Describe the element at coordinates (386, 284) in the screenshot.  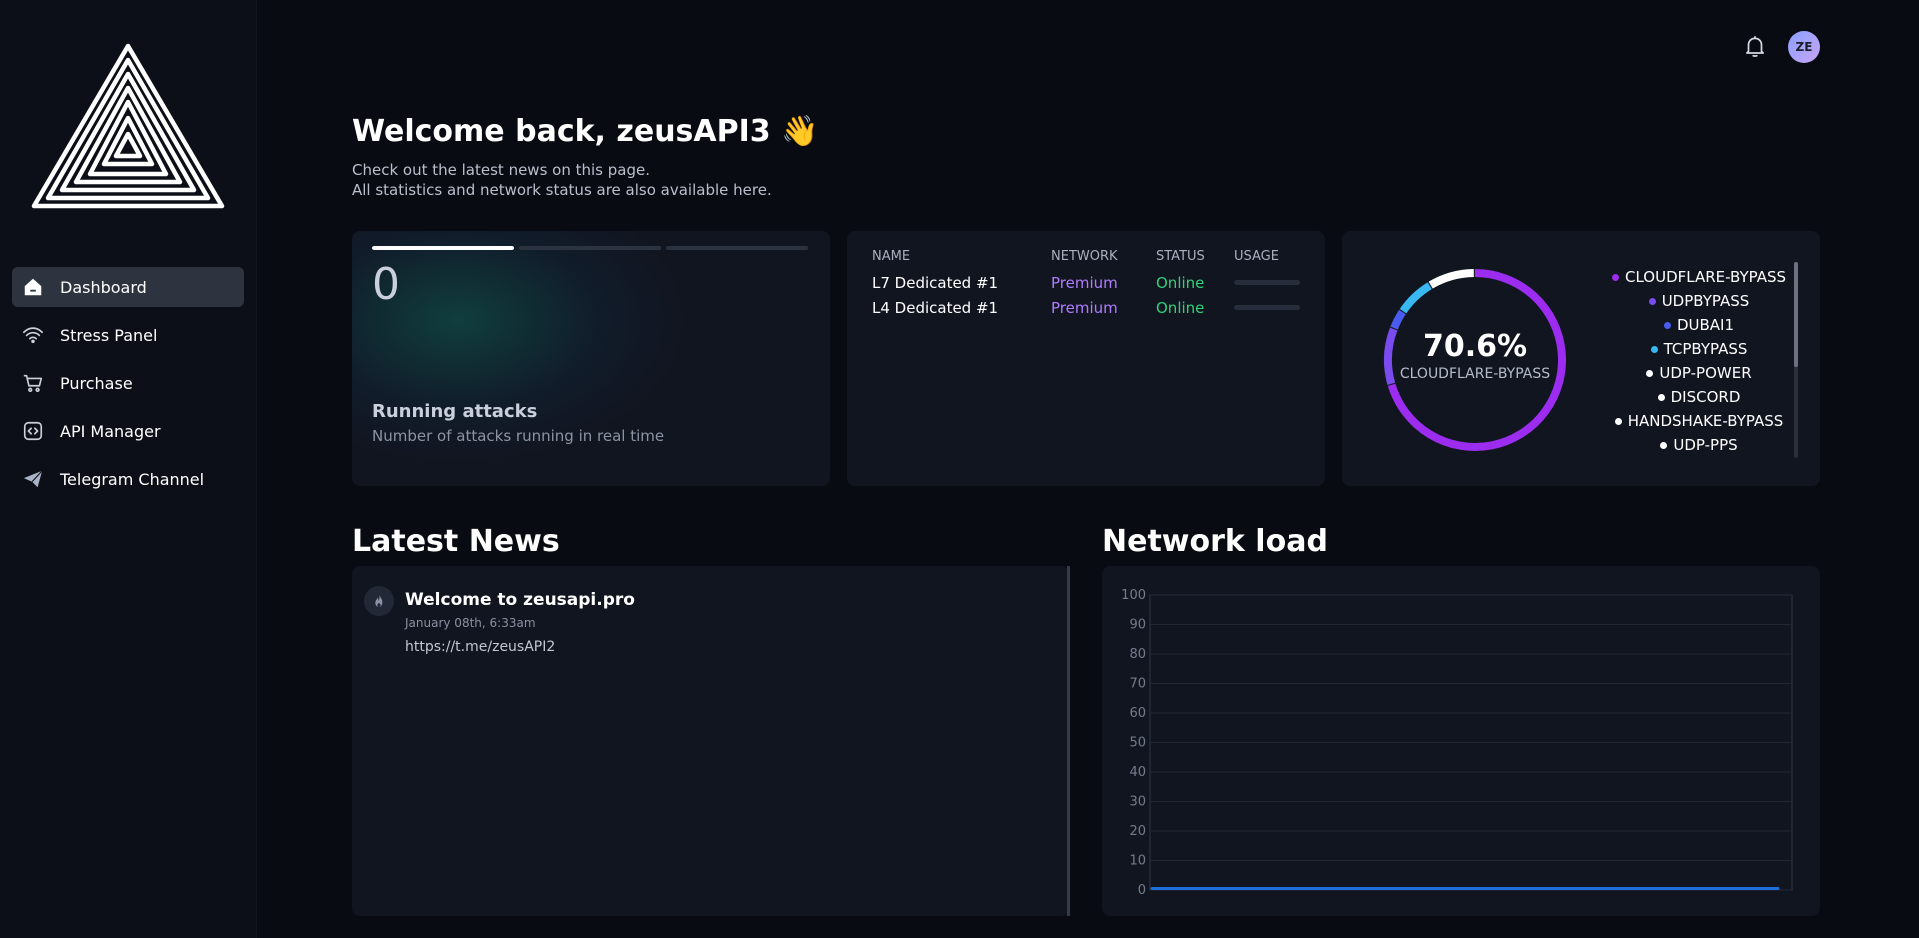
I see `running-attacks-count: 0` at that location.